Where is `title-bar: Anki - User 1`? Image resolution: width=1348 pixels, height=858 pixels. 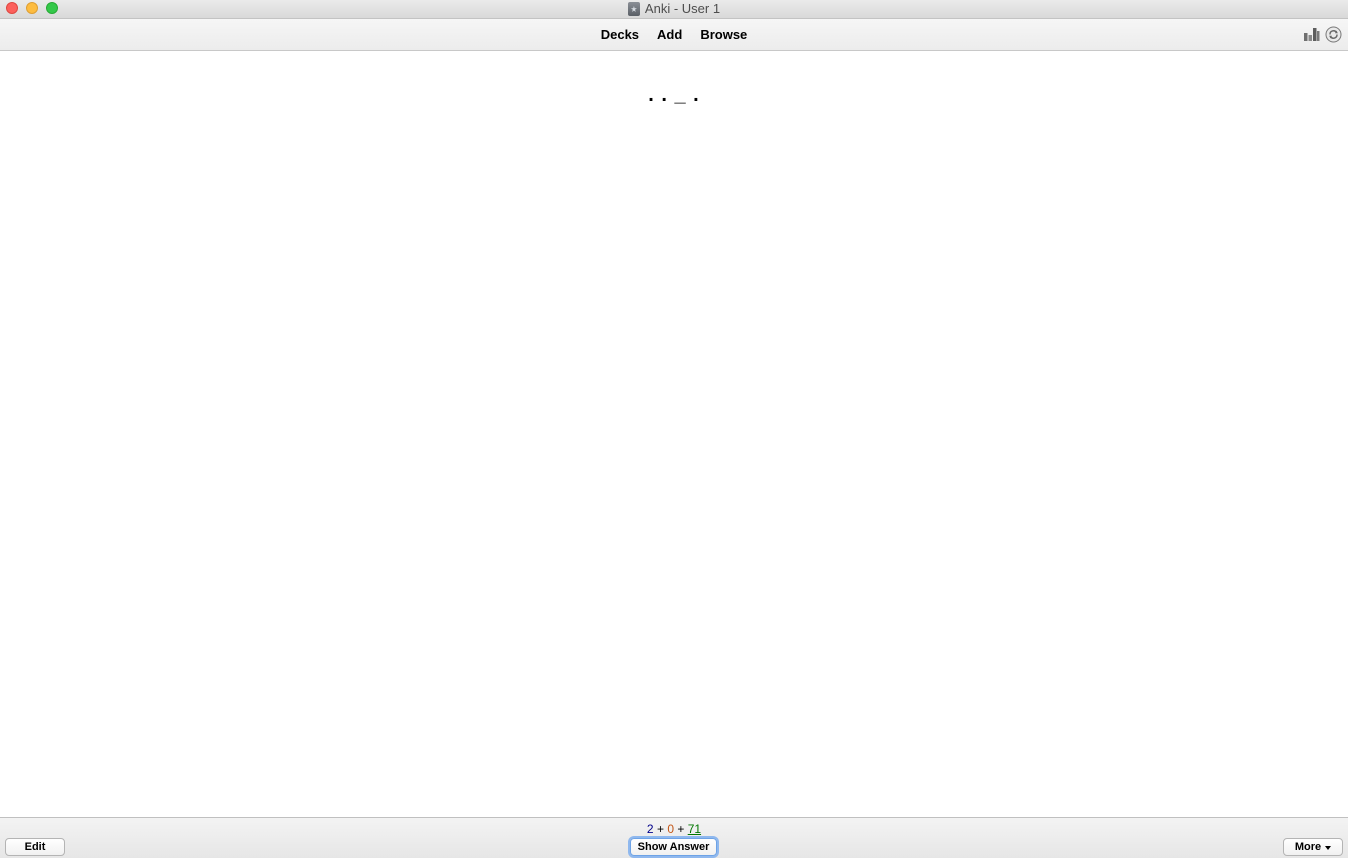 title-bar: Anki - User 1 is located at coordinates (674, 9).